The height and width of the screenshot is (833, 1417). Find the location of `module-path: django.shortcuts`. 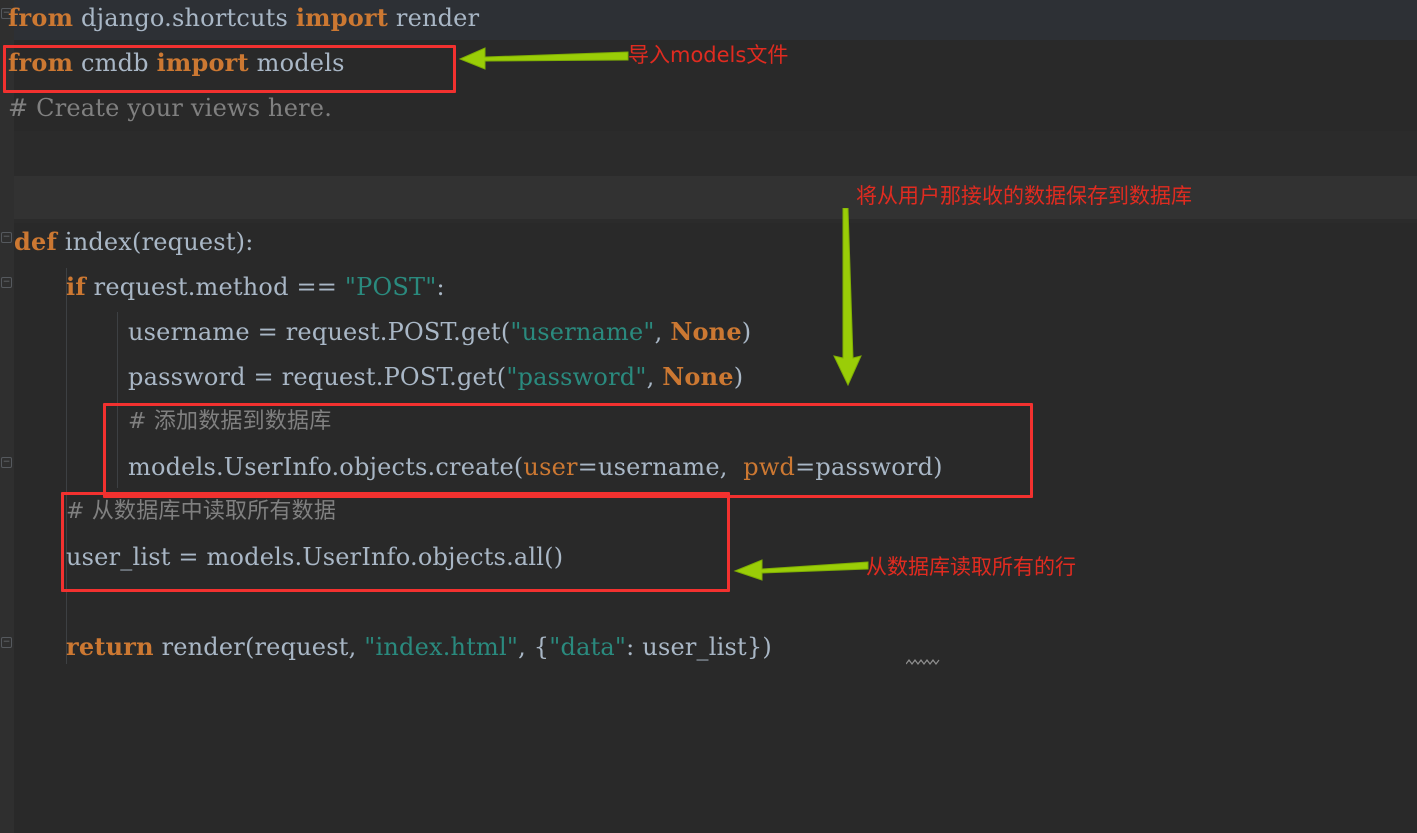

module-path: django.shortcuts is located at coordinates (184, 18).